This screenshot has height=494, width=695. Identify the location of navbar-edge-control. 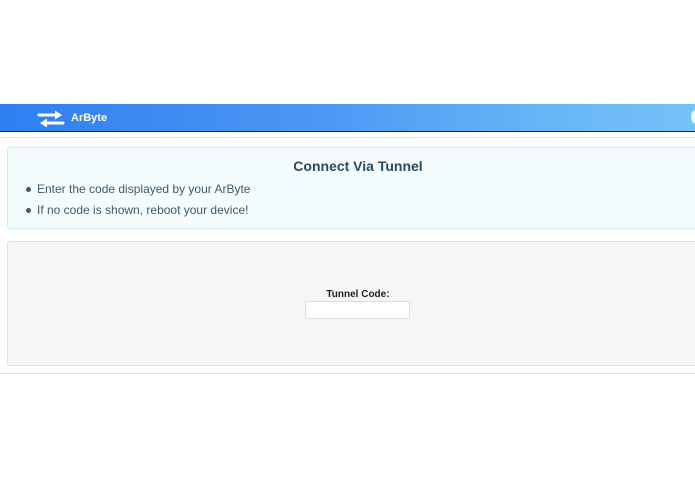
(693, 117).